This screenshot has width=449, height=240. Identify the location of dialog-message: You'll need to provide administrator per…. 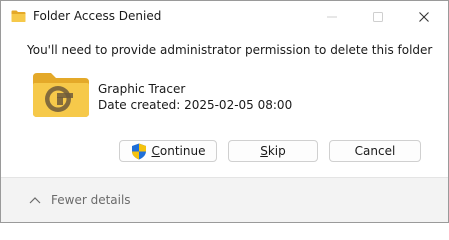
(230, 50).